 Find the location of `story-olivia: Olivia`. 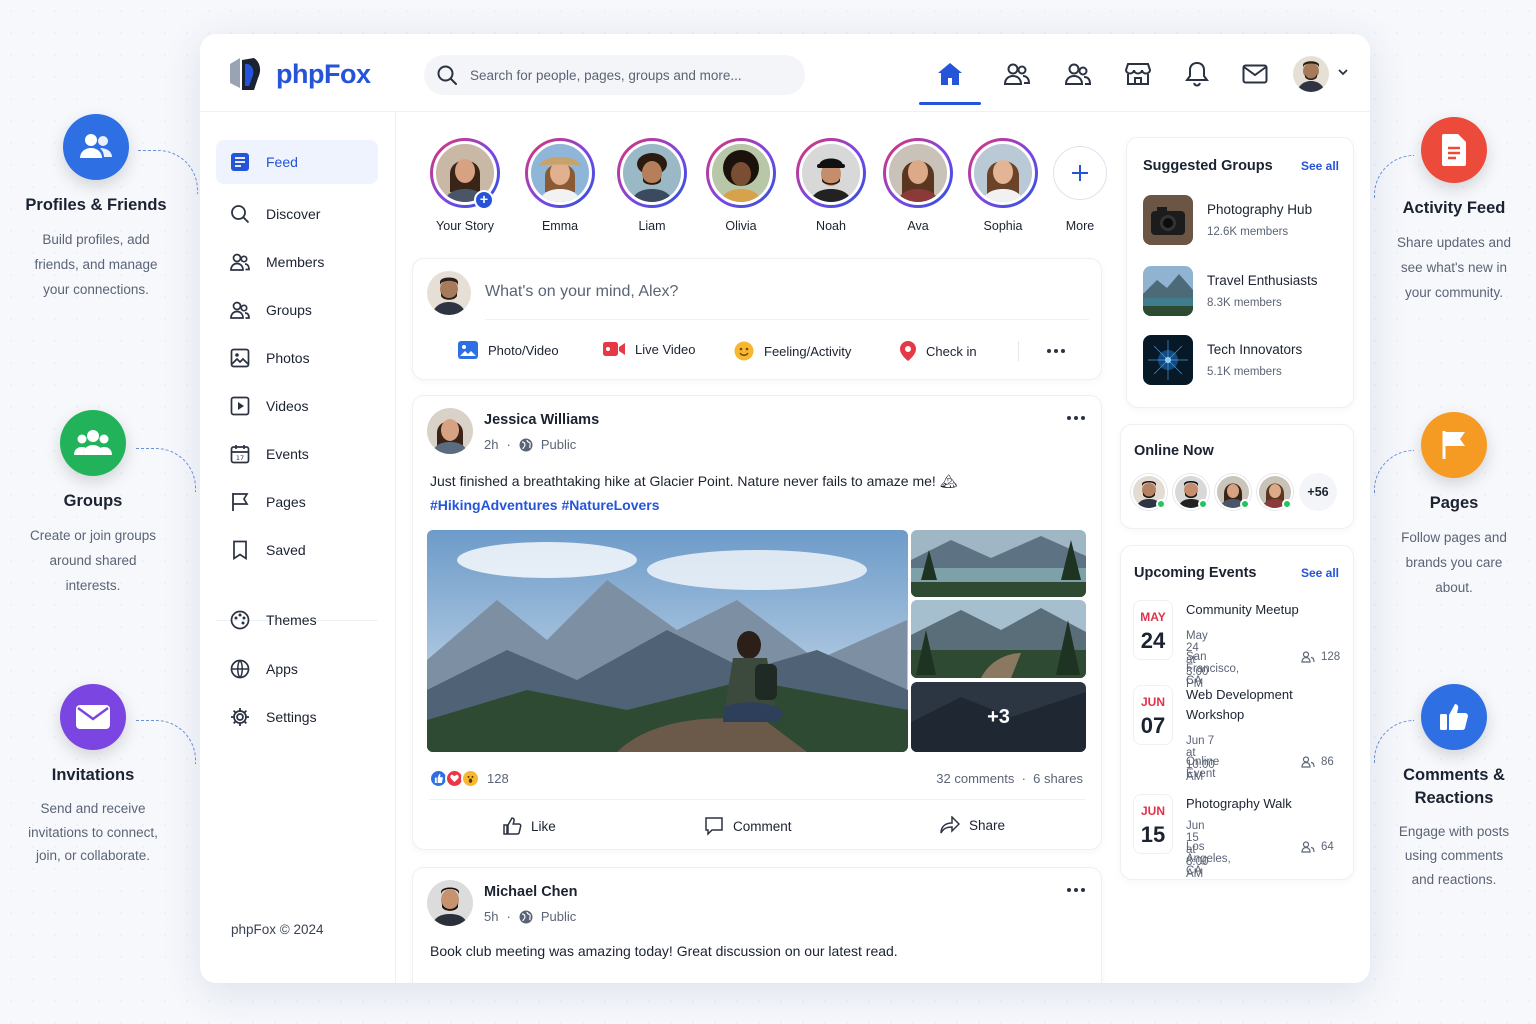

story-olivia: Olivia is located at coordinates (741, 185).